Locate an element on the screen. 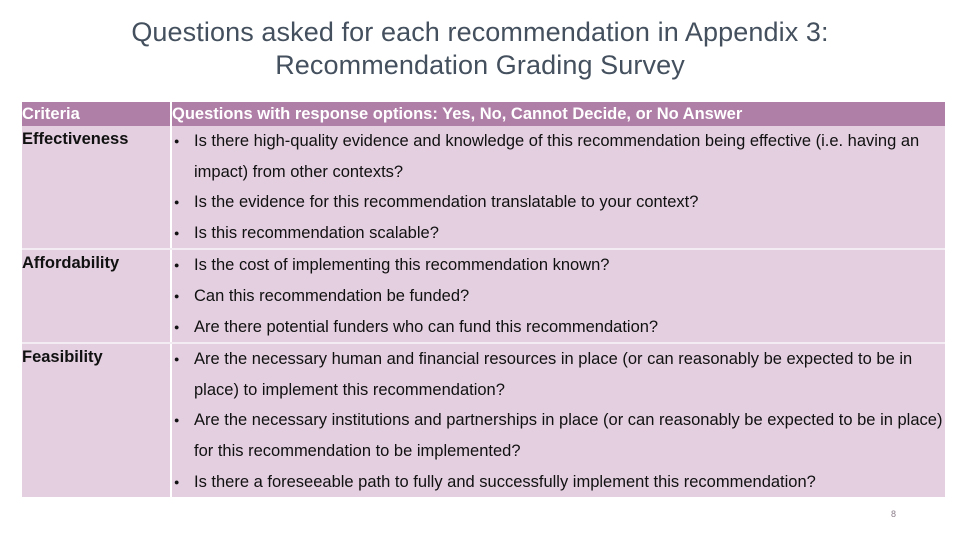 The image size is (960, 540). question-item: Can this recommendation be funded? is located at coordinates (558, 296).